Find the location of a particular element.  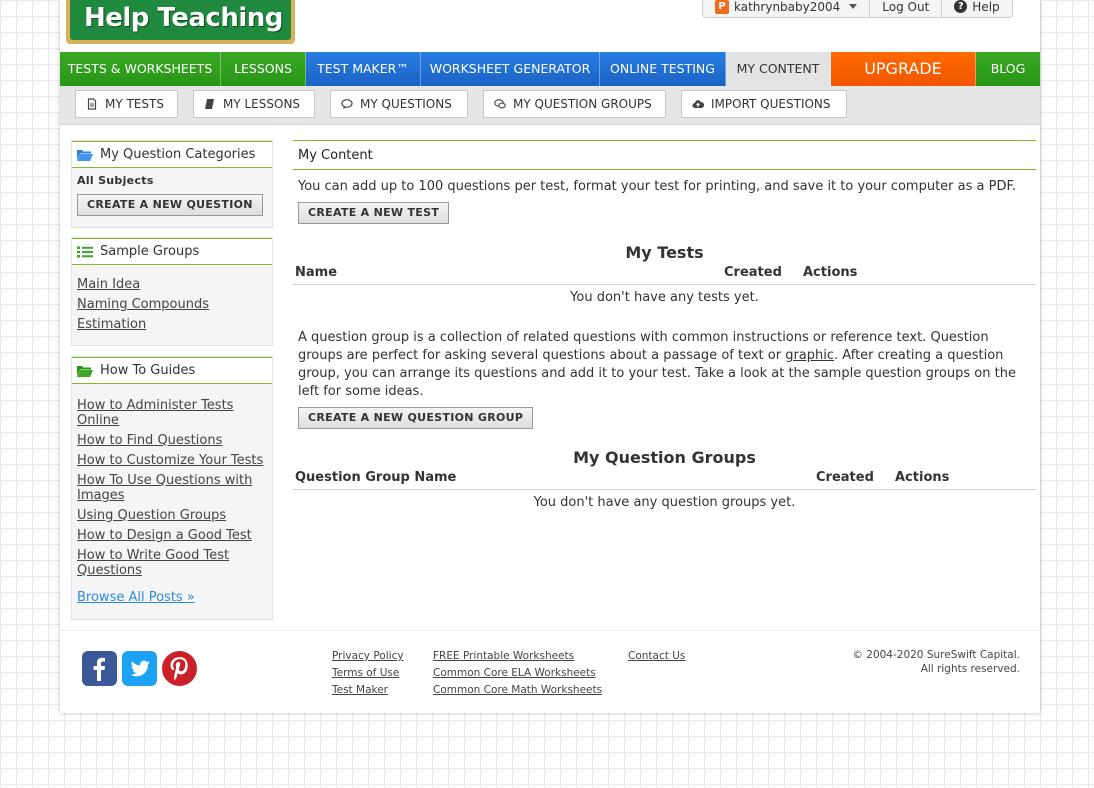

tests-col-name: Name is located at coordinates (316, 274).